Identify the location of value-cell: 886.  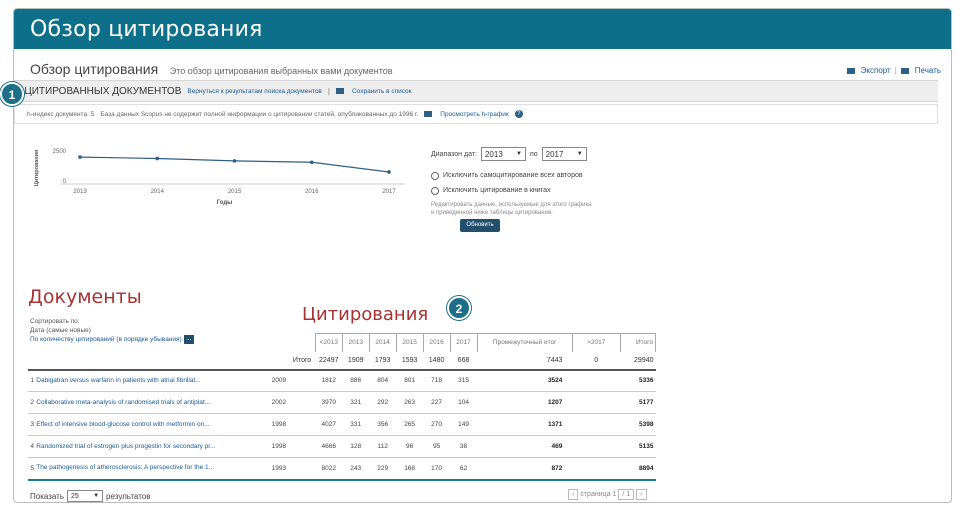
(356, 380).